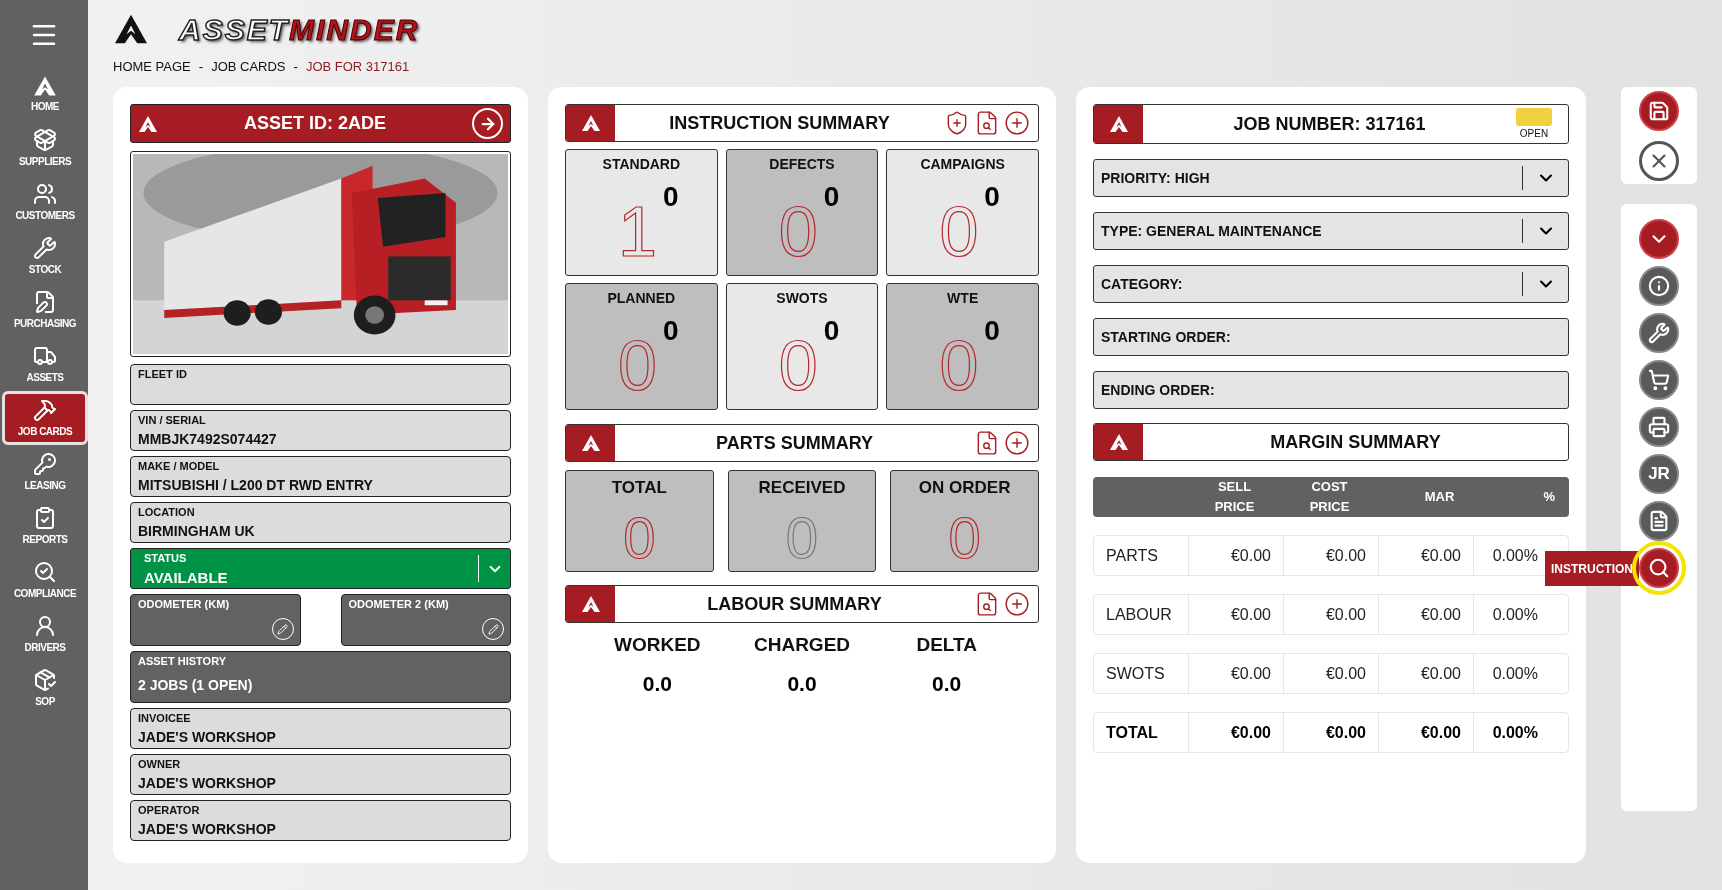 This screenshot has width=1722, height=890. I want to click on stat-label: WORKED, so click(657, 645).